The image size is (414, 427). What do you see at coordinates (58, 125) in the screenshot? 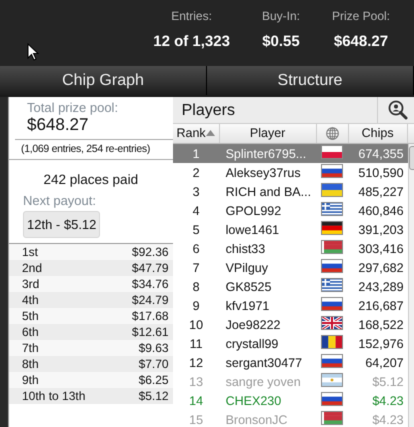
I see `total-prize-value: $648.27` at bounding box center [58, 125].